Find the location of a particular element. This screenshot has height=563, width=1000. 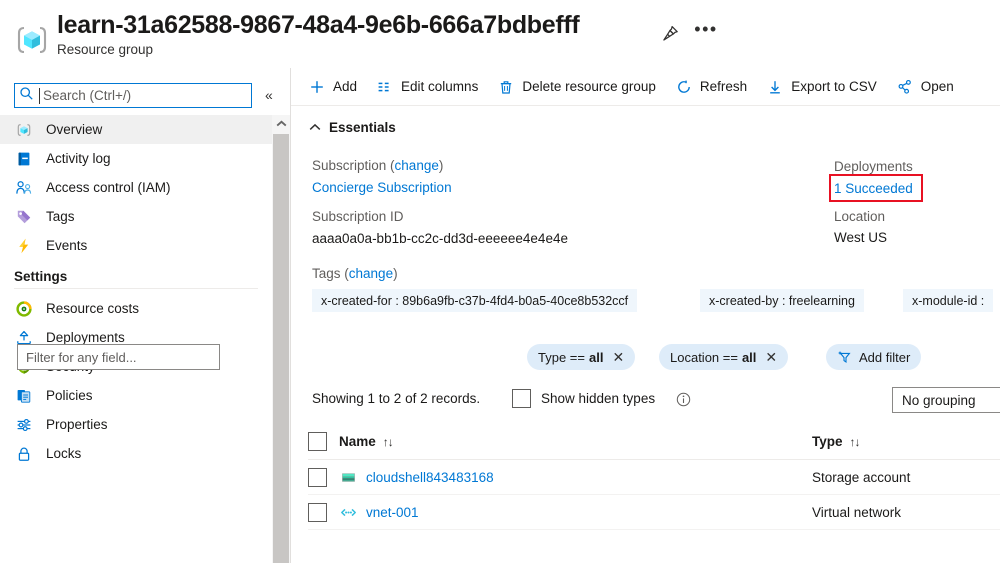

sidebar-item-resource-costs: Resource costs is located at coordinates (136, 308).